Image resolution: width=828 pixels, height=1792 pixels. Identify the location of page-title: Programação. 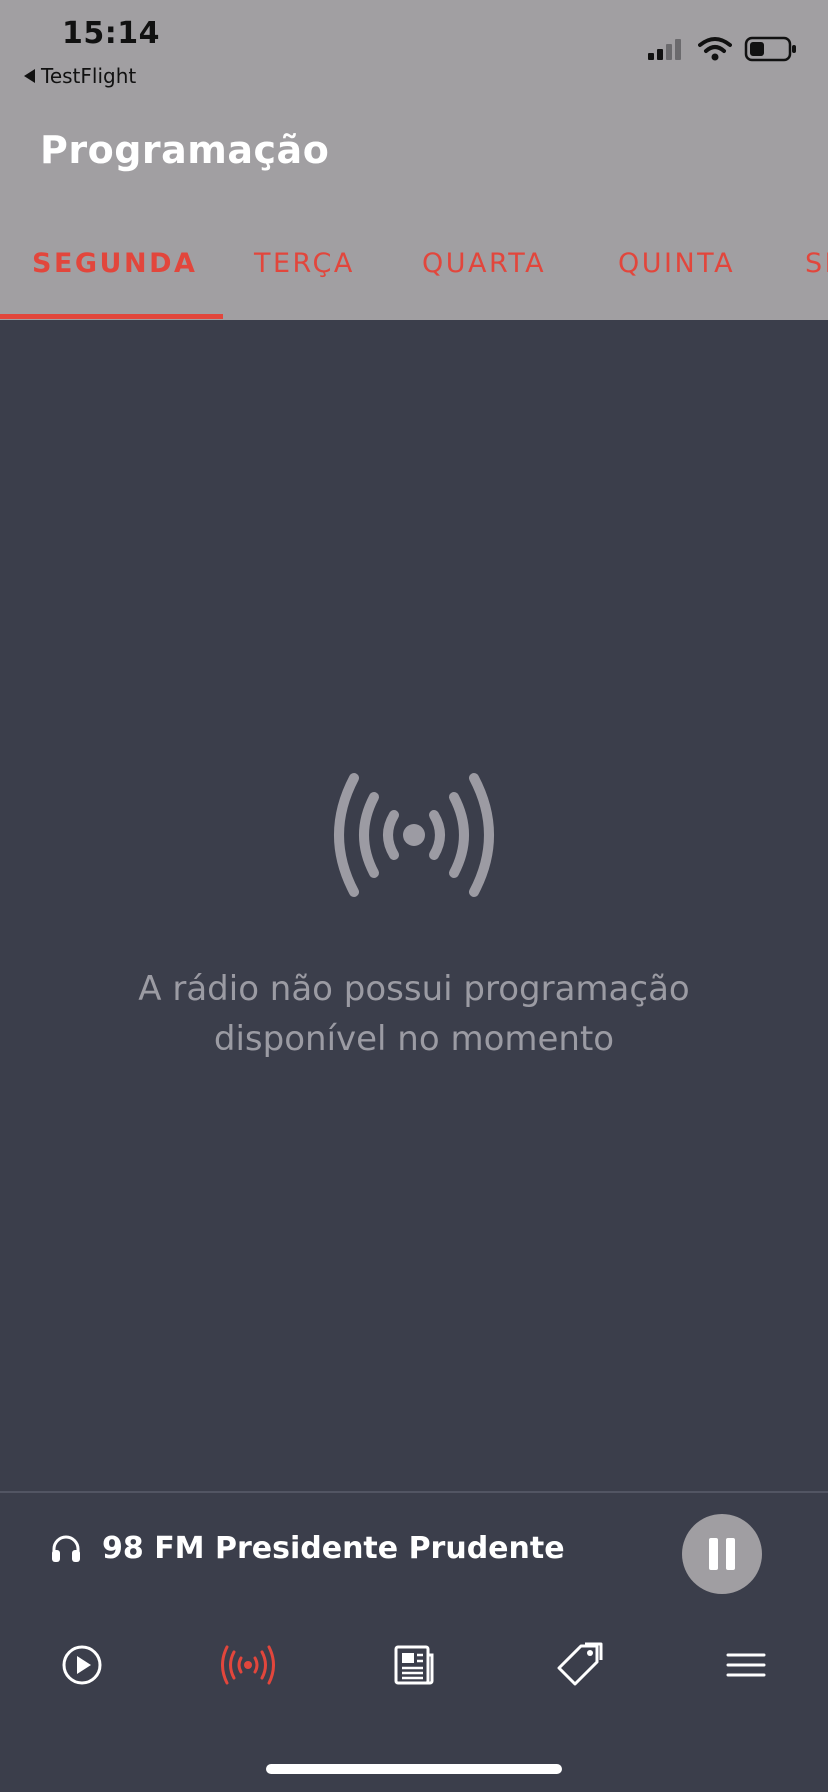
(185, 150).